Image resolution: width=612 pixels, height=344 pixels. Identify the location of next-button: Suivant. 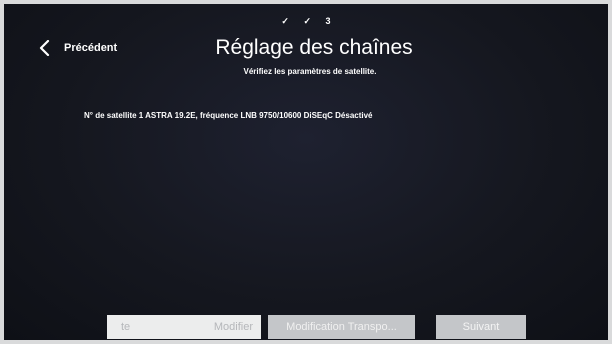
(481, 327).